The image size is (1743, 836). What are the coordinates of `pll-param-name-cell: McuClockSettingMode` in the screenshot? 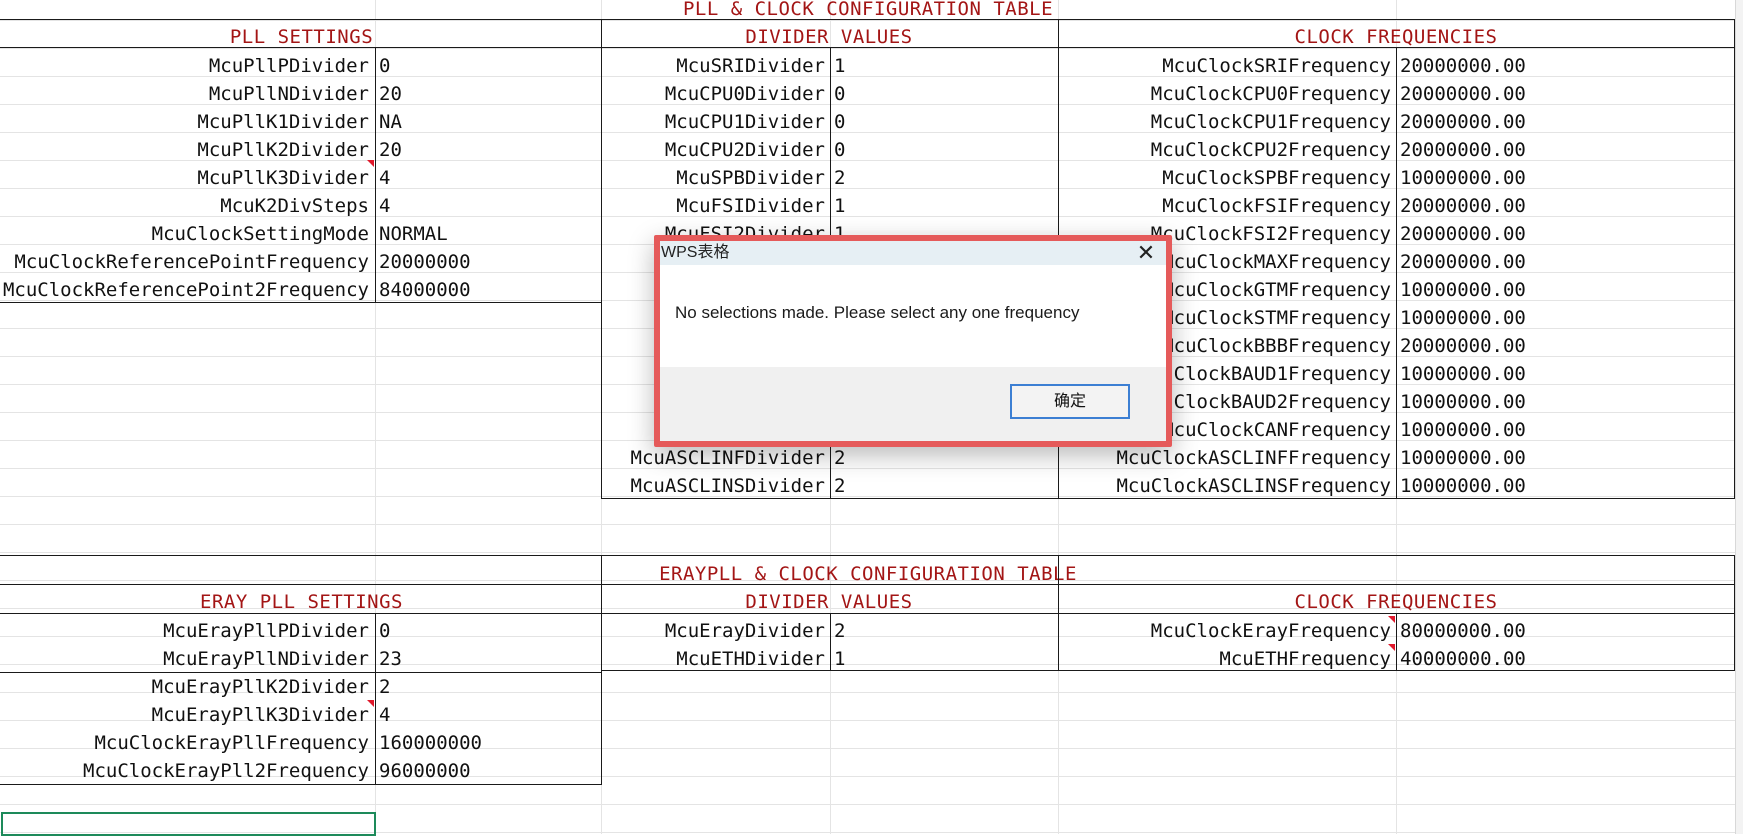 It's located at (186, 233).